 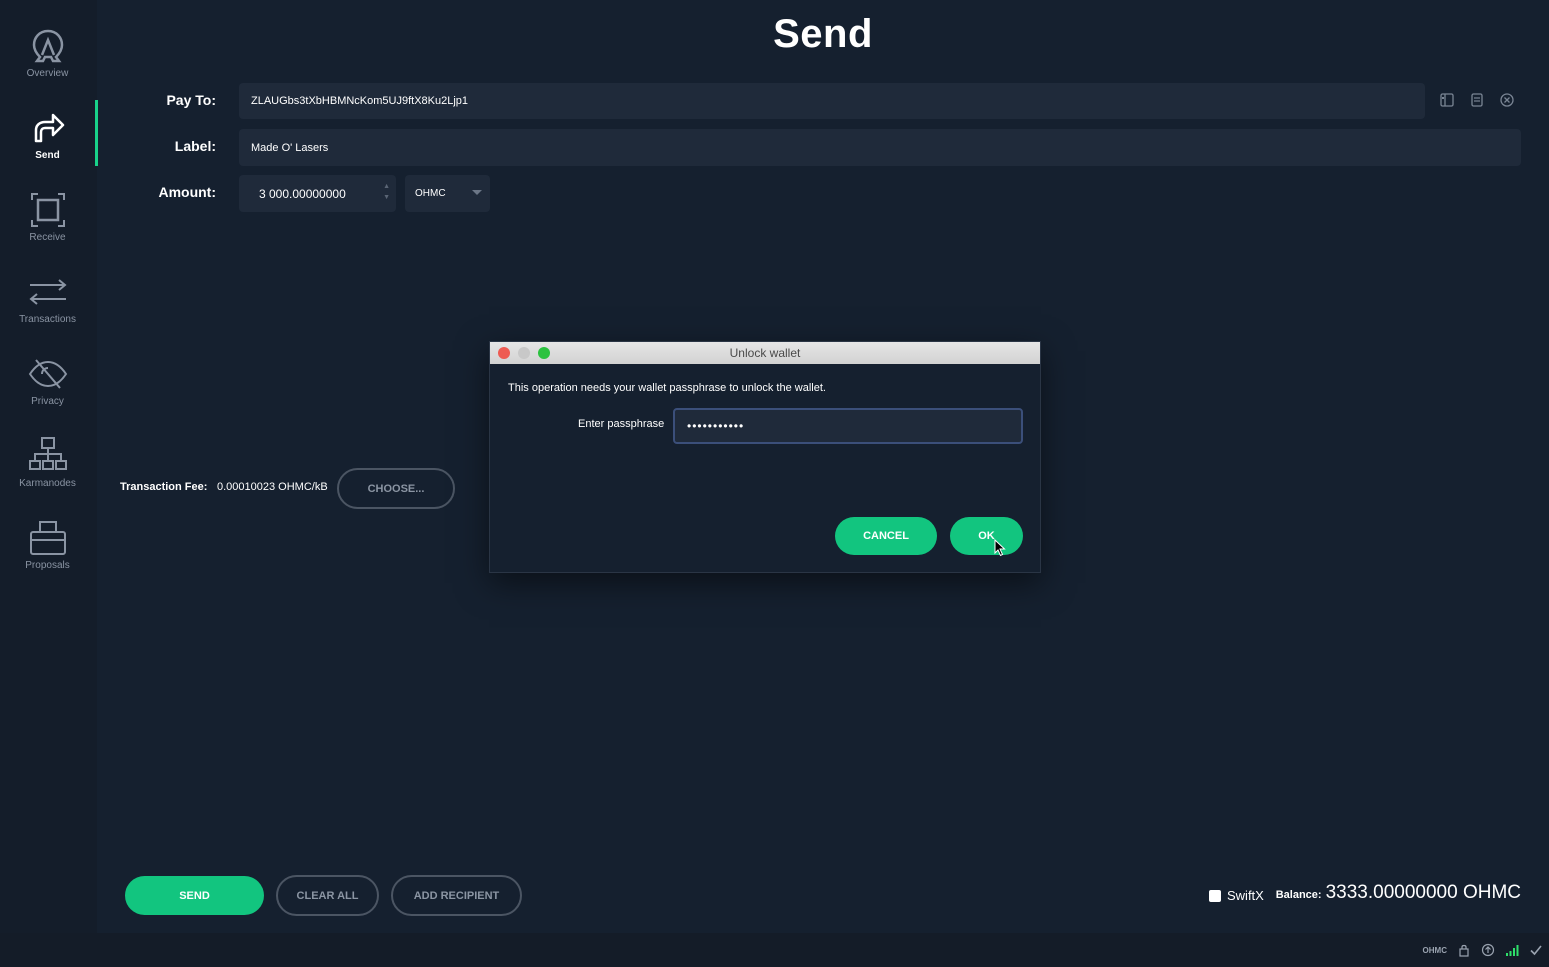 What do you see at coordinates (164, 487) in the screenshot?
I see `fee-label: Transaction Fee:` at bounding box center [164, 487].